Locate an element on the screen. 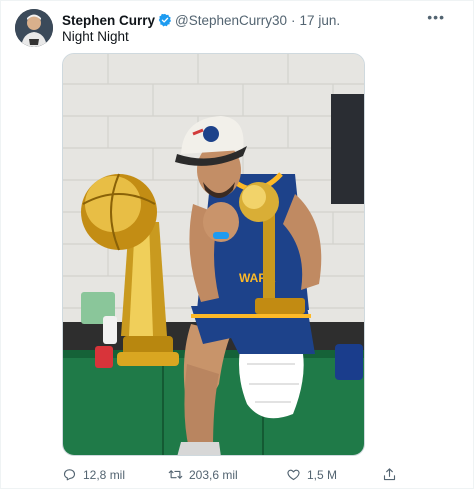  retweet-icon is located at coordinates (175, 474).